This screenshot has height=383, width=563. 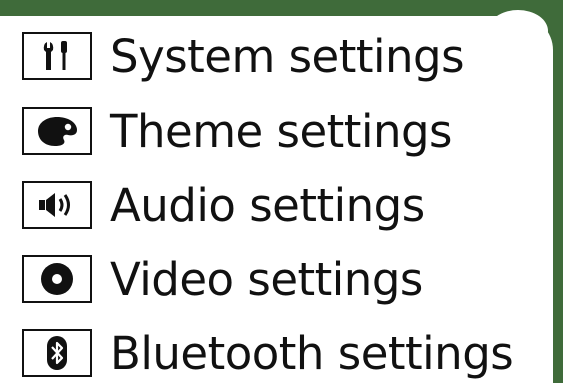 I want to click on background-frame-right, so click(x=558, y=191).